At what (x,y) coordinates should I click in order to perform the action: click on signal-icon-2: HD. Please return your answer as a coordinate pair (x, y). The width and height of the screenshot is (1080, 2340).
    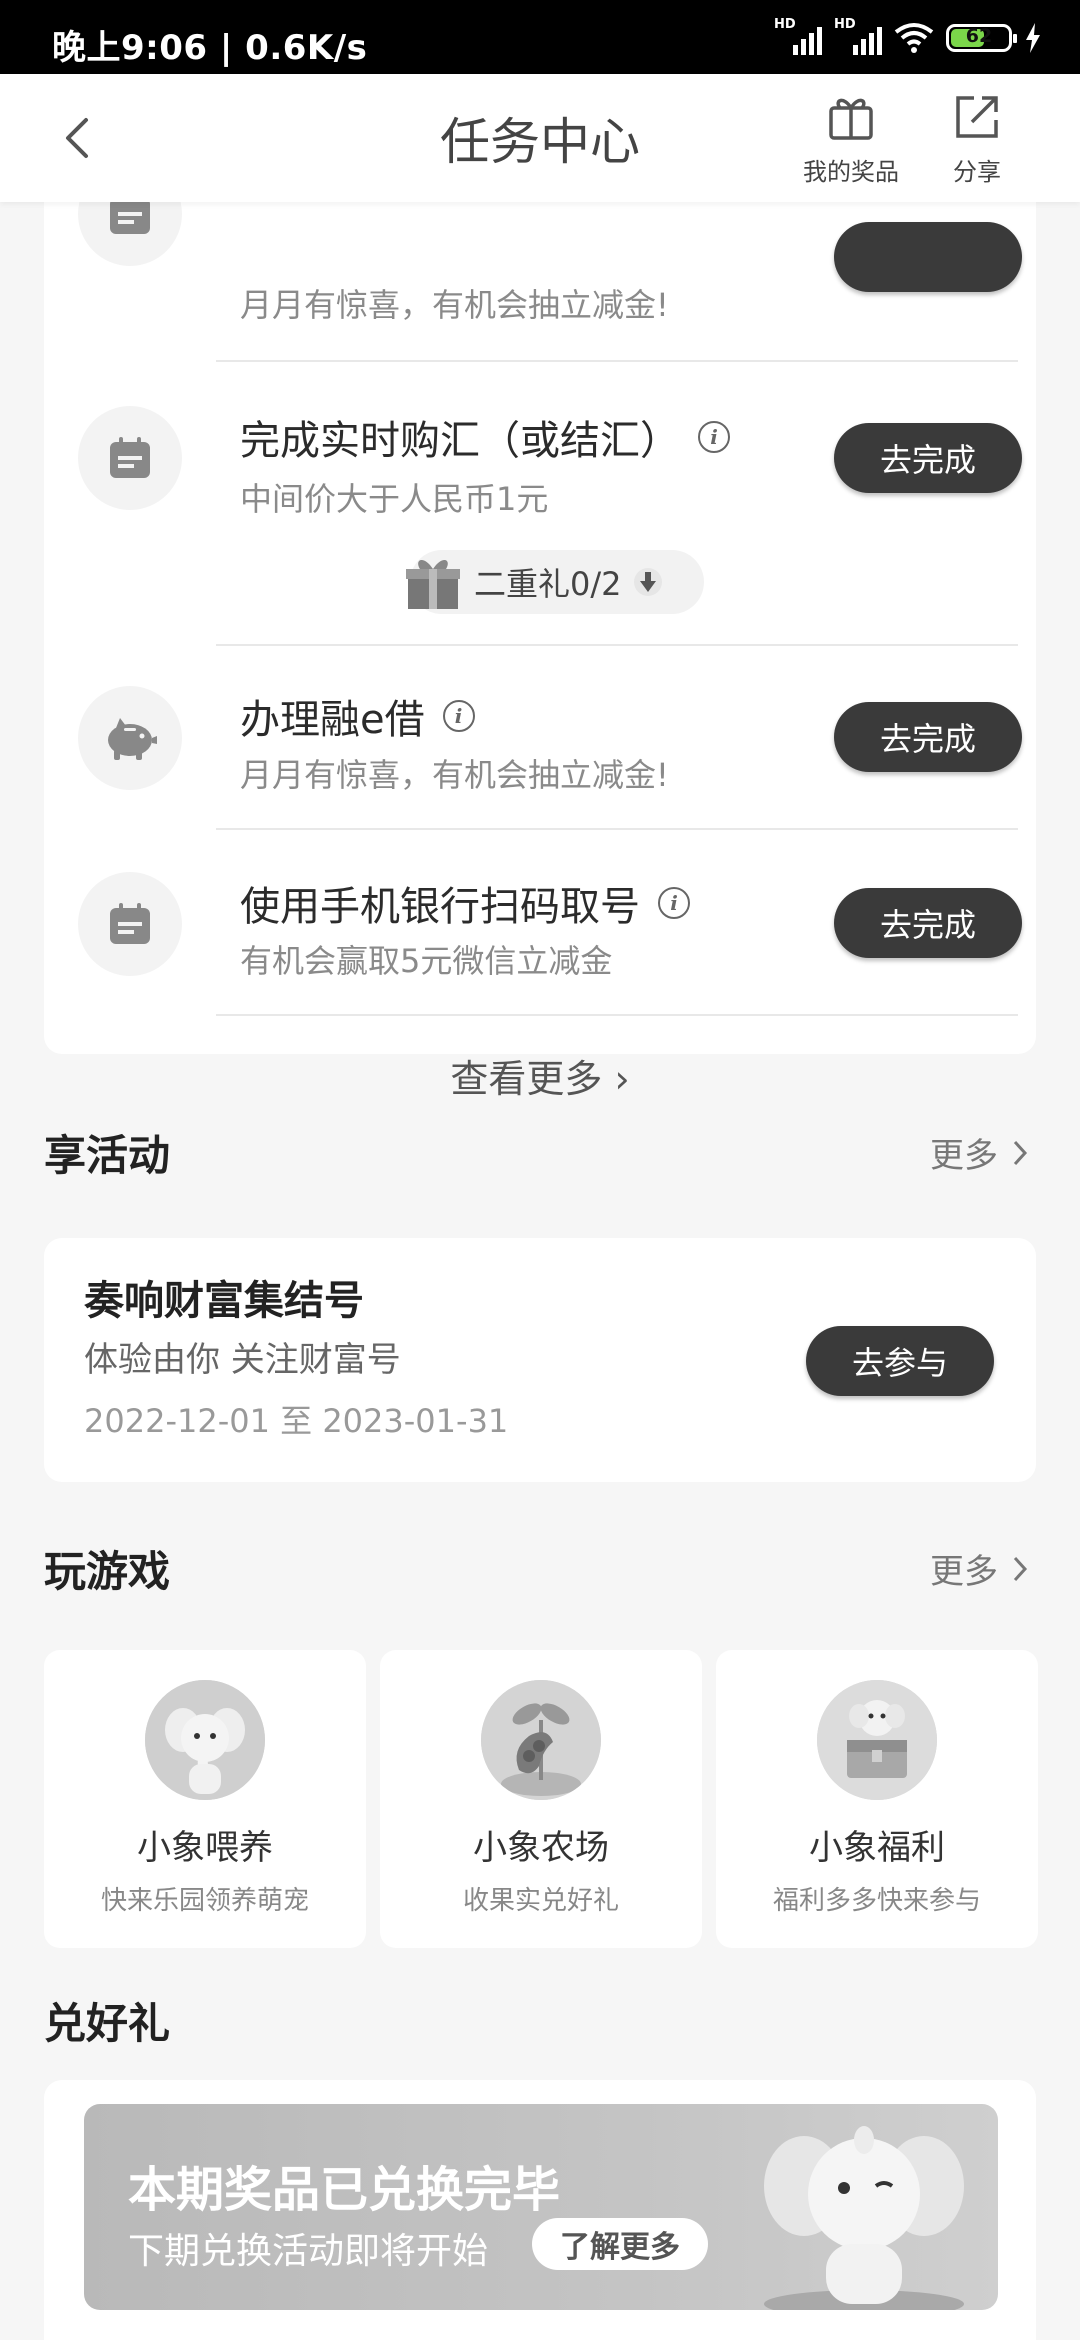
    Looking at the image, I should click on (858, 36).